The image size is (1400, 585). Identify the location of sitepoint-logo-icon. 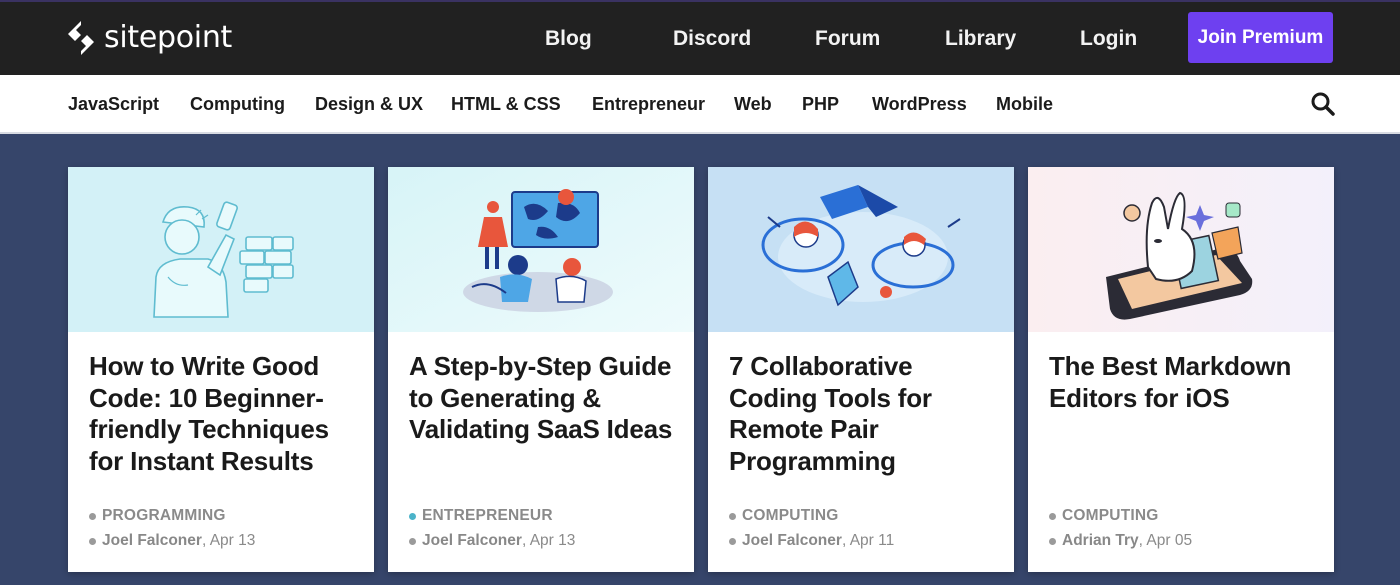
(81, 38).